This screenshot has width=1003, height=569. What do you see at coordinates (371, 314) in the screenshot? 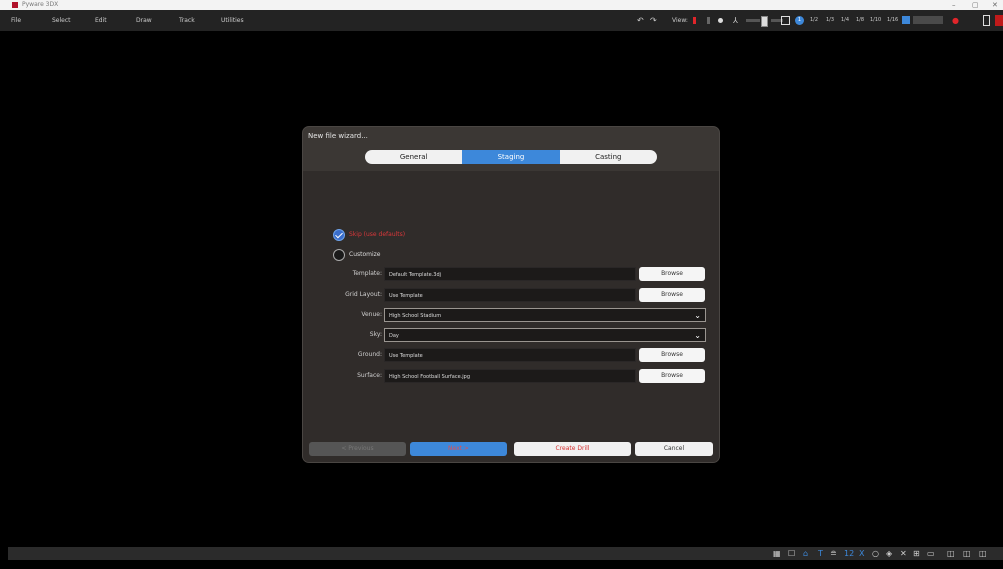
I see `venue-label: Venue:` at bounding box center [371, 314].